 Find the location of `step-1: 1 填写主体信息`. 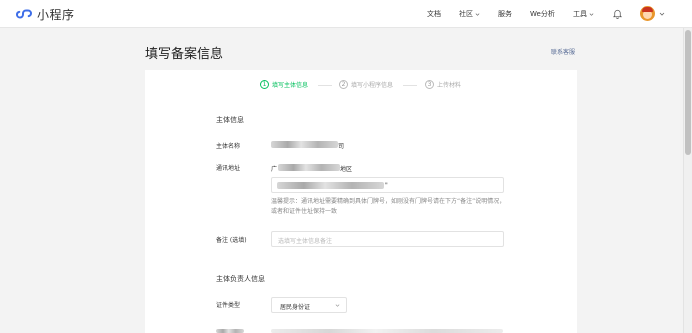

step-1: 1 填写主体信息 is located at coordinates (284, 84).